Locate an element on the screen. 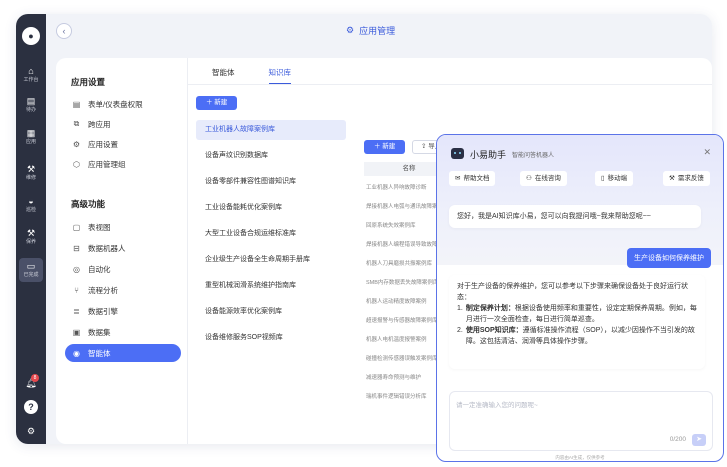 This screenshot has width=727, height=467. rail-item-apps: ▦ 应用 is located at coordinates (31, 136).